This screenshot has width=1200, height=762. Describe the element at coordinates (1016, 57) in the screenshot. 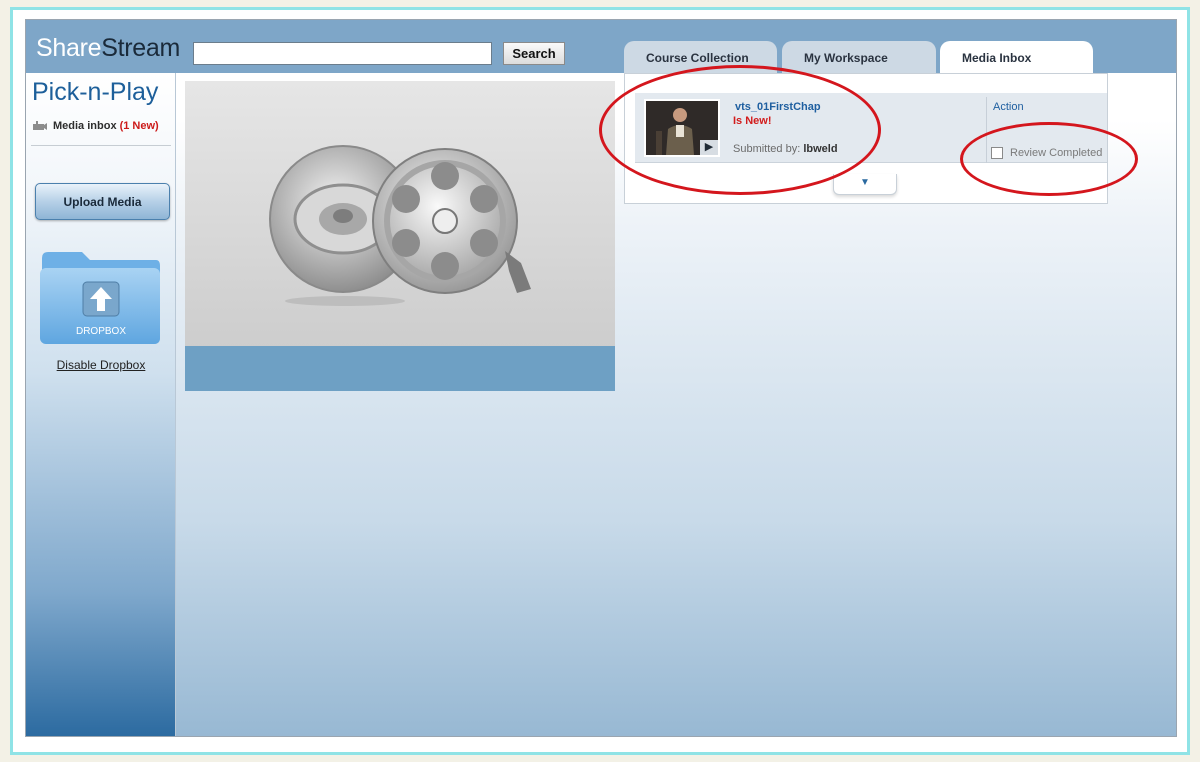

I see `tab-media-inbox: Media Inbox` at that location.